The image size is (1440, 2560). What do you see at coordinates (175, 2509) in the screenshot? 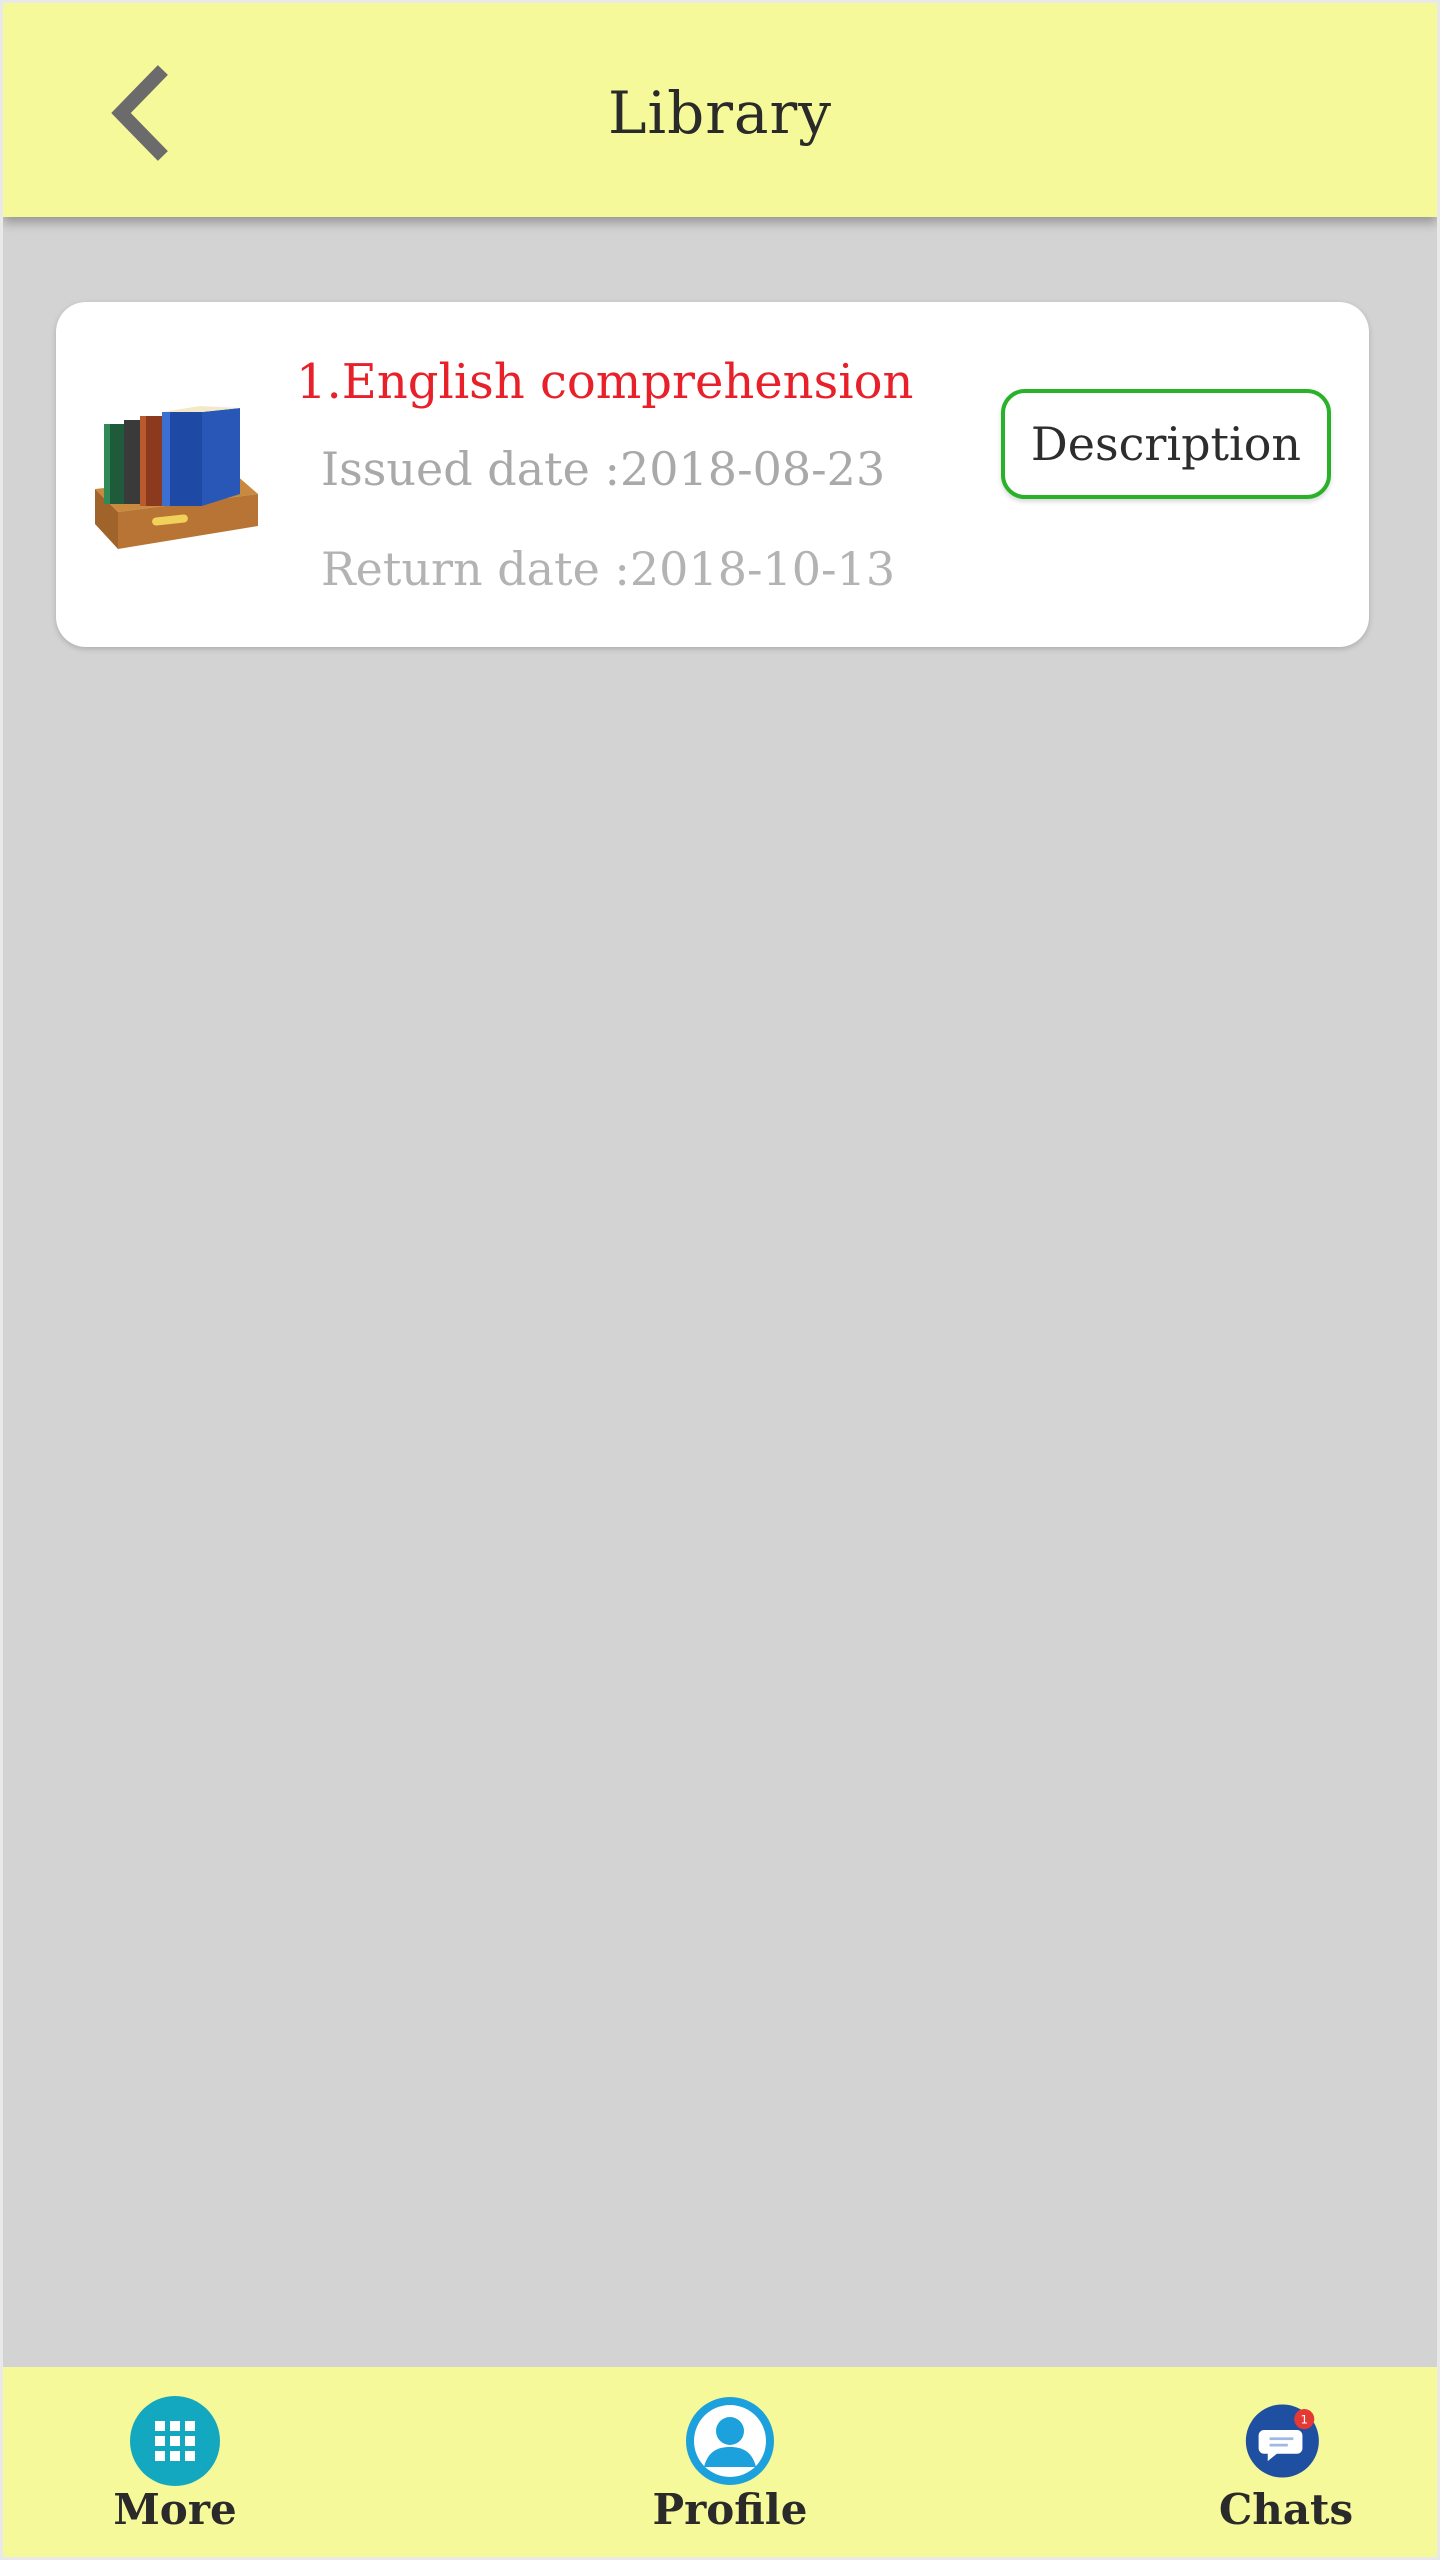
I see `nav-more-label: More` at bounding box center [175, 2509].